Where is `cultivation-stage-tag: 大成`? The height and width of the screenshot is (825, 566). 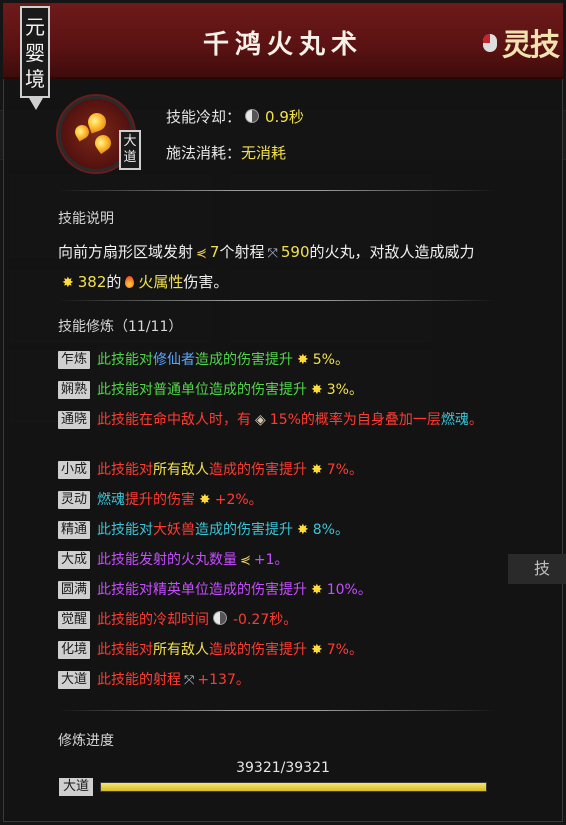 cultivation-stage-tag: 大成 is located at coordinates (74, 560).